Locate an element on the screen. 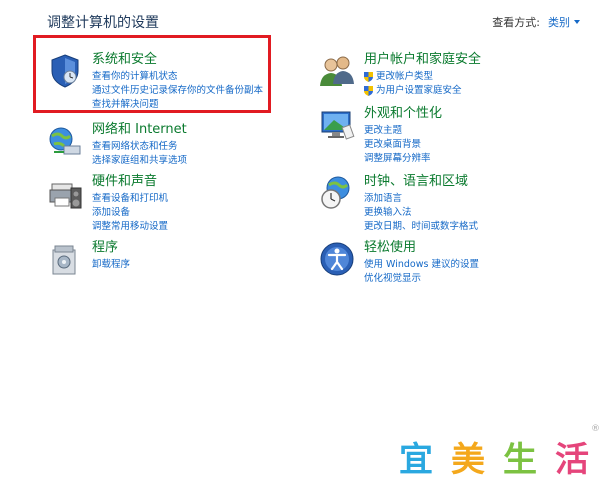  link-change-desktop-background: 更改桌面背景 is located at coordinates (403, 145).